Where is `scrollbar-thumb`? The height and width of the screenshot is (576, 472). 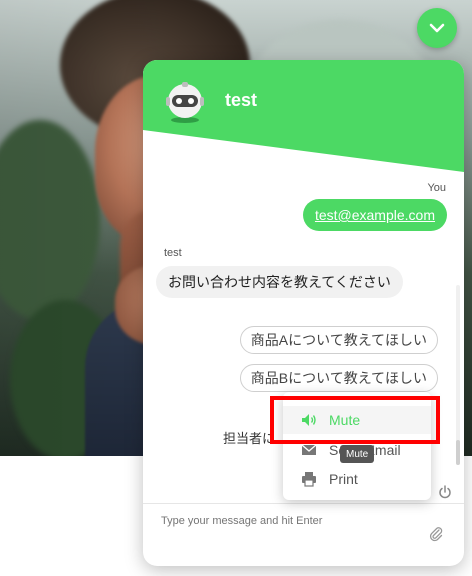 scrollbar-thumb is located at coordinates (458, 452).